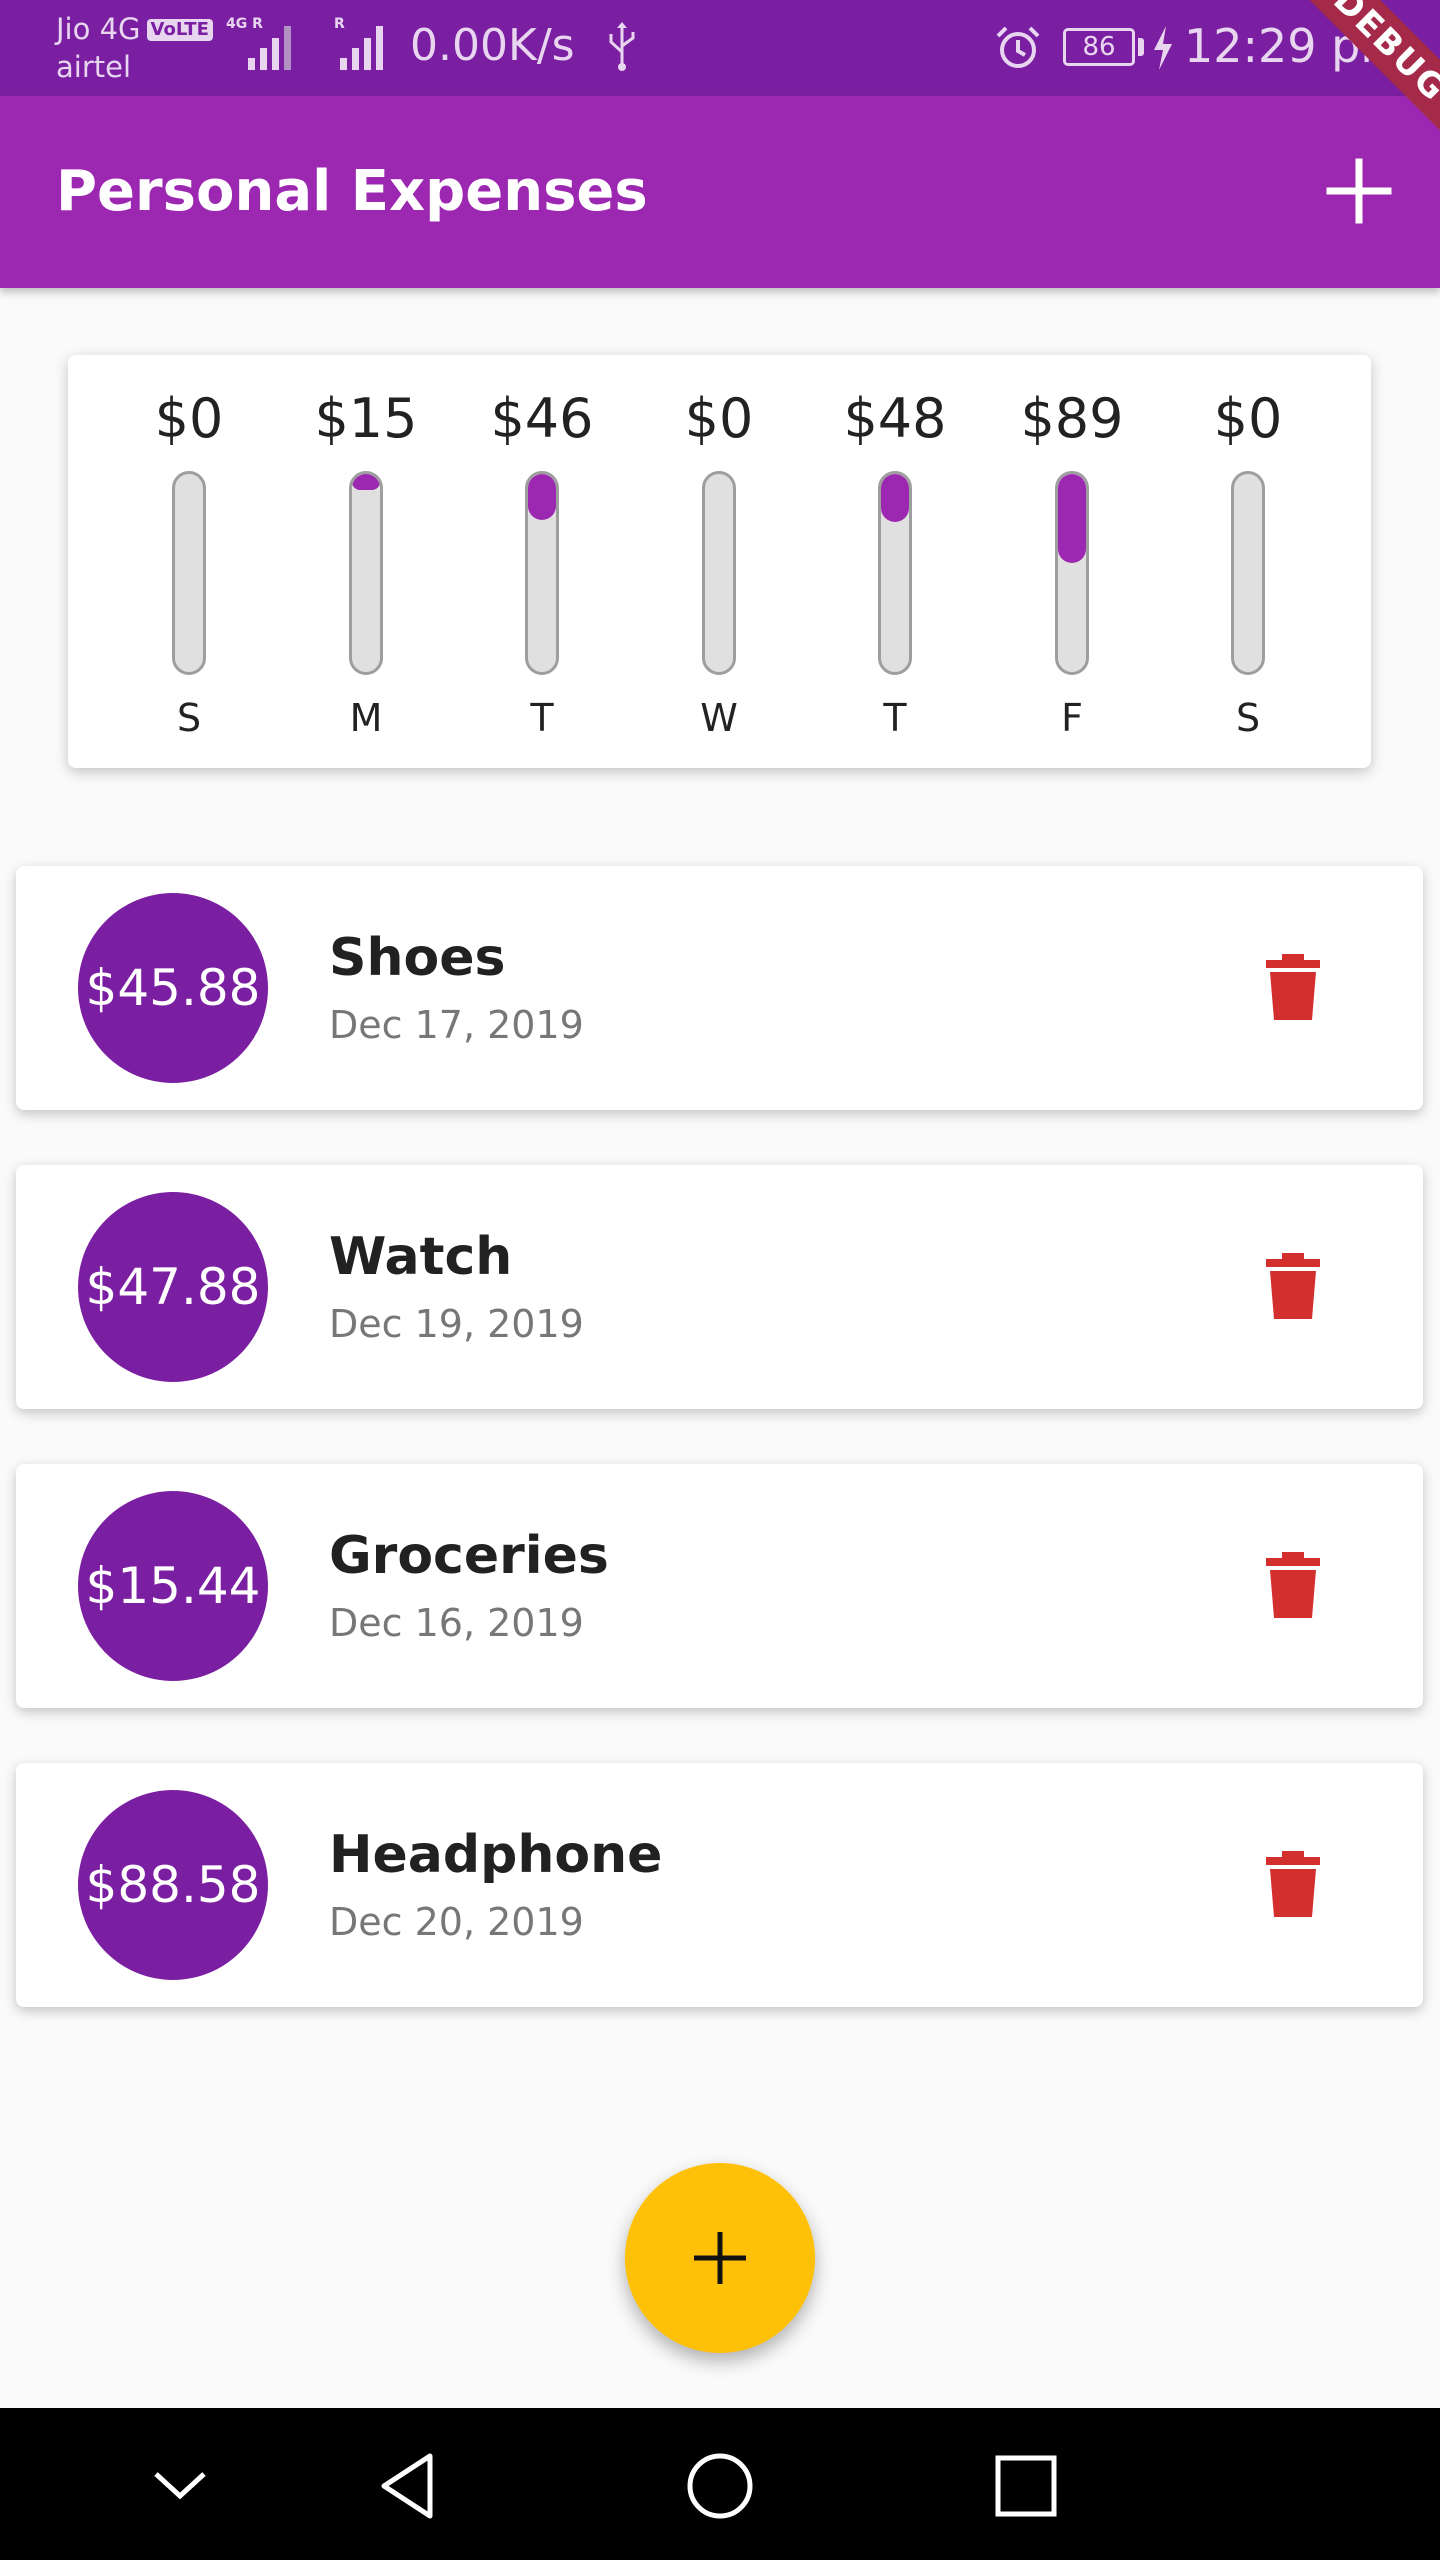 Image resolution: width=1440 pixels, height=2560 pixels. Describe the element at coordinates (496, 1855) in the screenshot. I see `transaction-title: Headphone` at that location.